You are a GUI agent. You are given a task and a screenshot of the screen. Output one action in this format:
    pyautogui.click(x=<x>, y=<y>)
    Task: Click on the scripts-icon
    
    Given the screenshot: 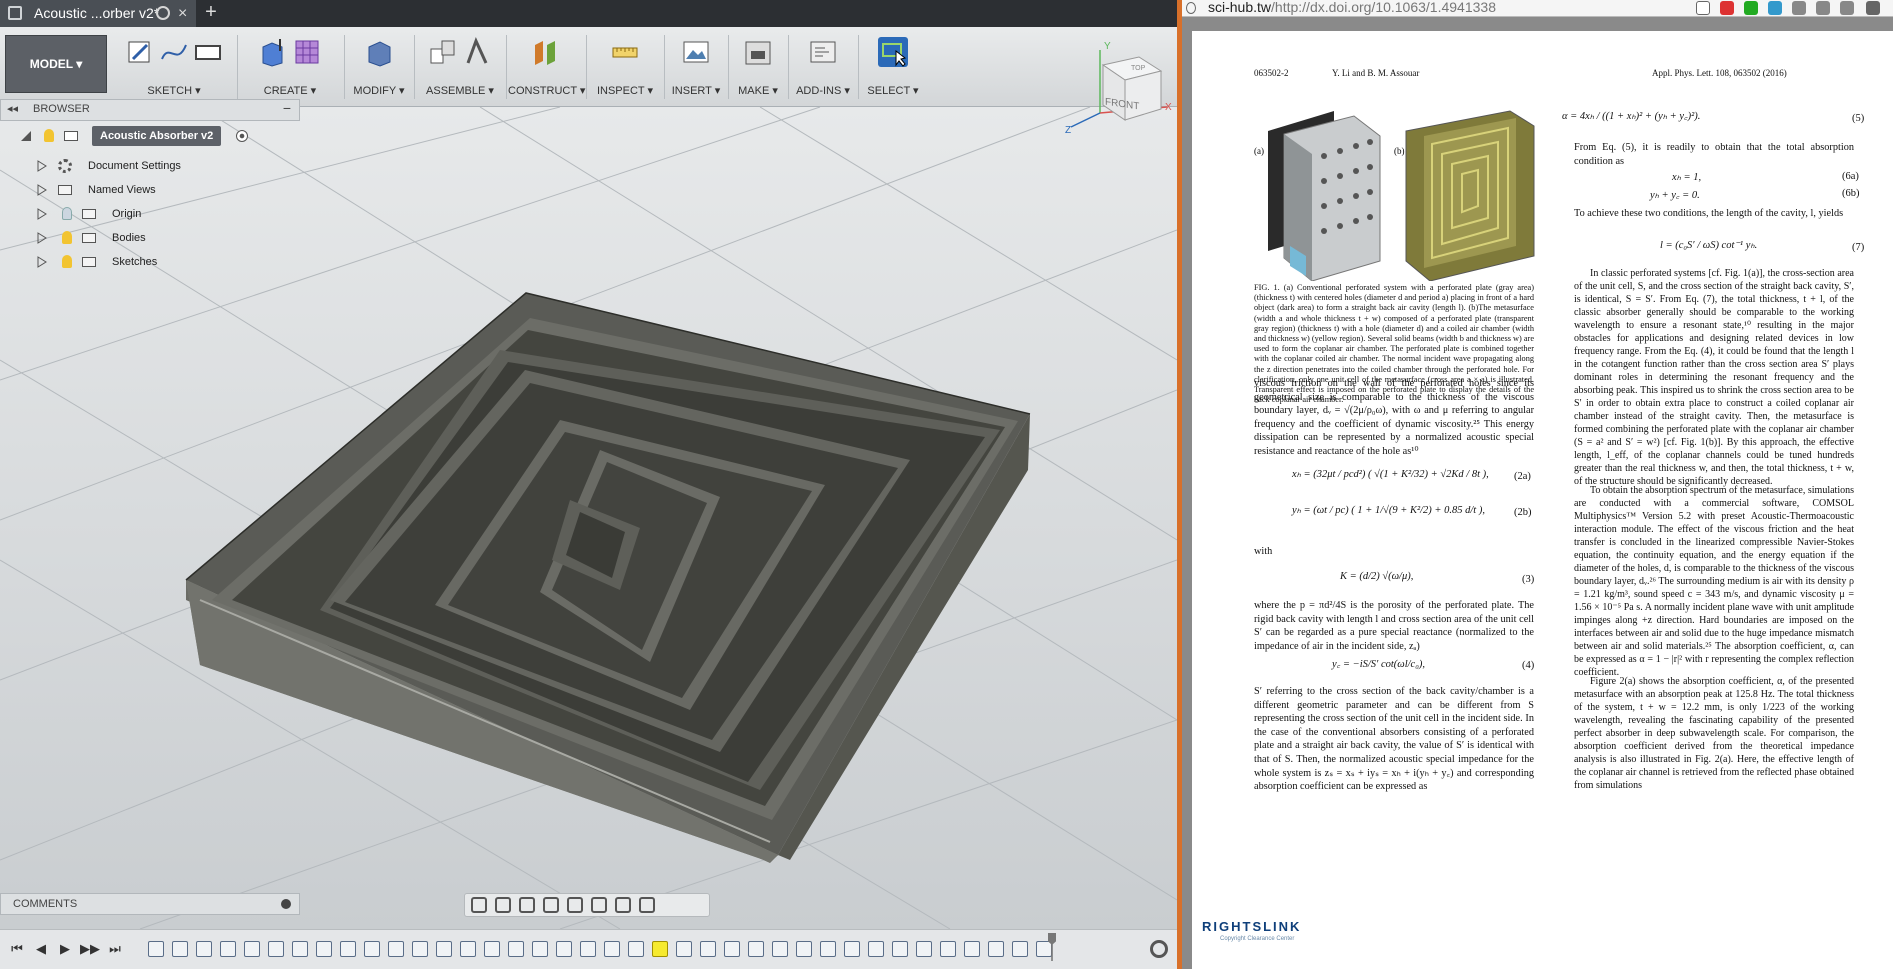 What is the action you would take?
    pyautogui.click(x=823, y=52)
    